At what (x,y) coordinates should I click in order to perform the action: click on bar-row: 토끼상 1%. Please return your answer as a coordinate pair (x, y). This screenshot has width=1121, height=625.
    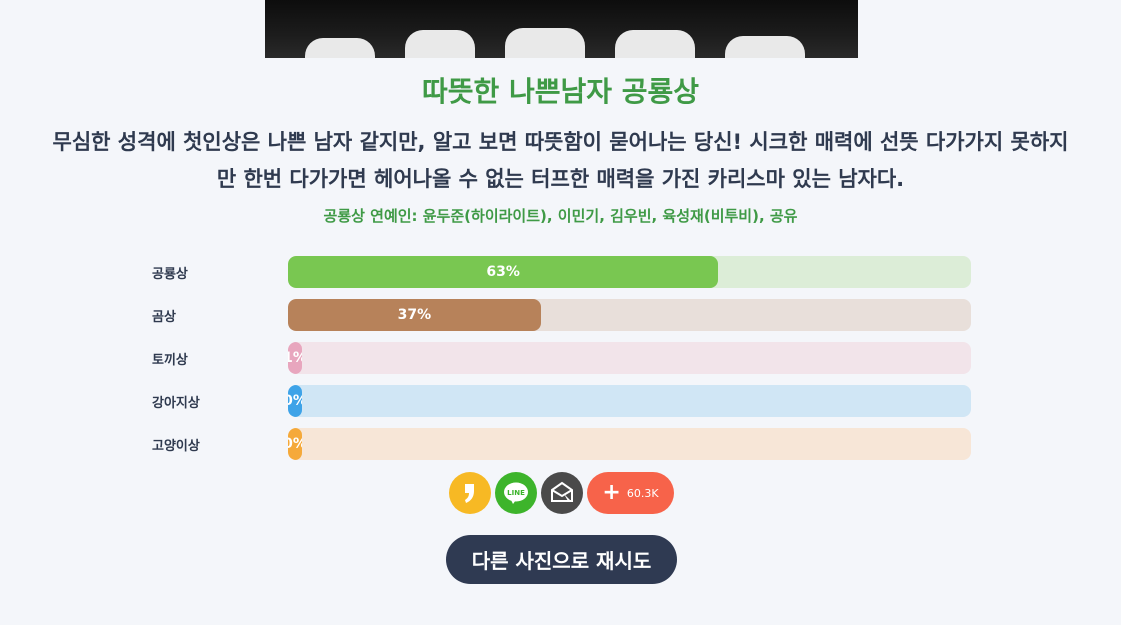
    Looking at the image, I should click on (560, 358).